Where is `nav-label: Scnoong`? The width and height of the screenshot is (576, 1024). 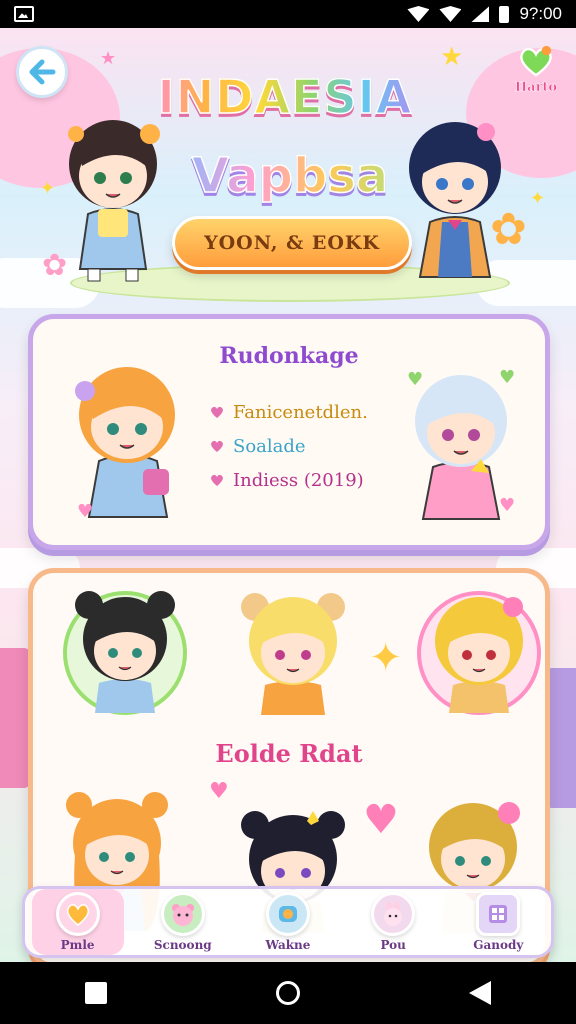
nav-label: Scnoong is located at coordinates (182, 945).